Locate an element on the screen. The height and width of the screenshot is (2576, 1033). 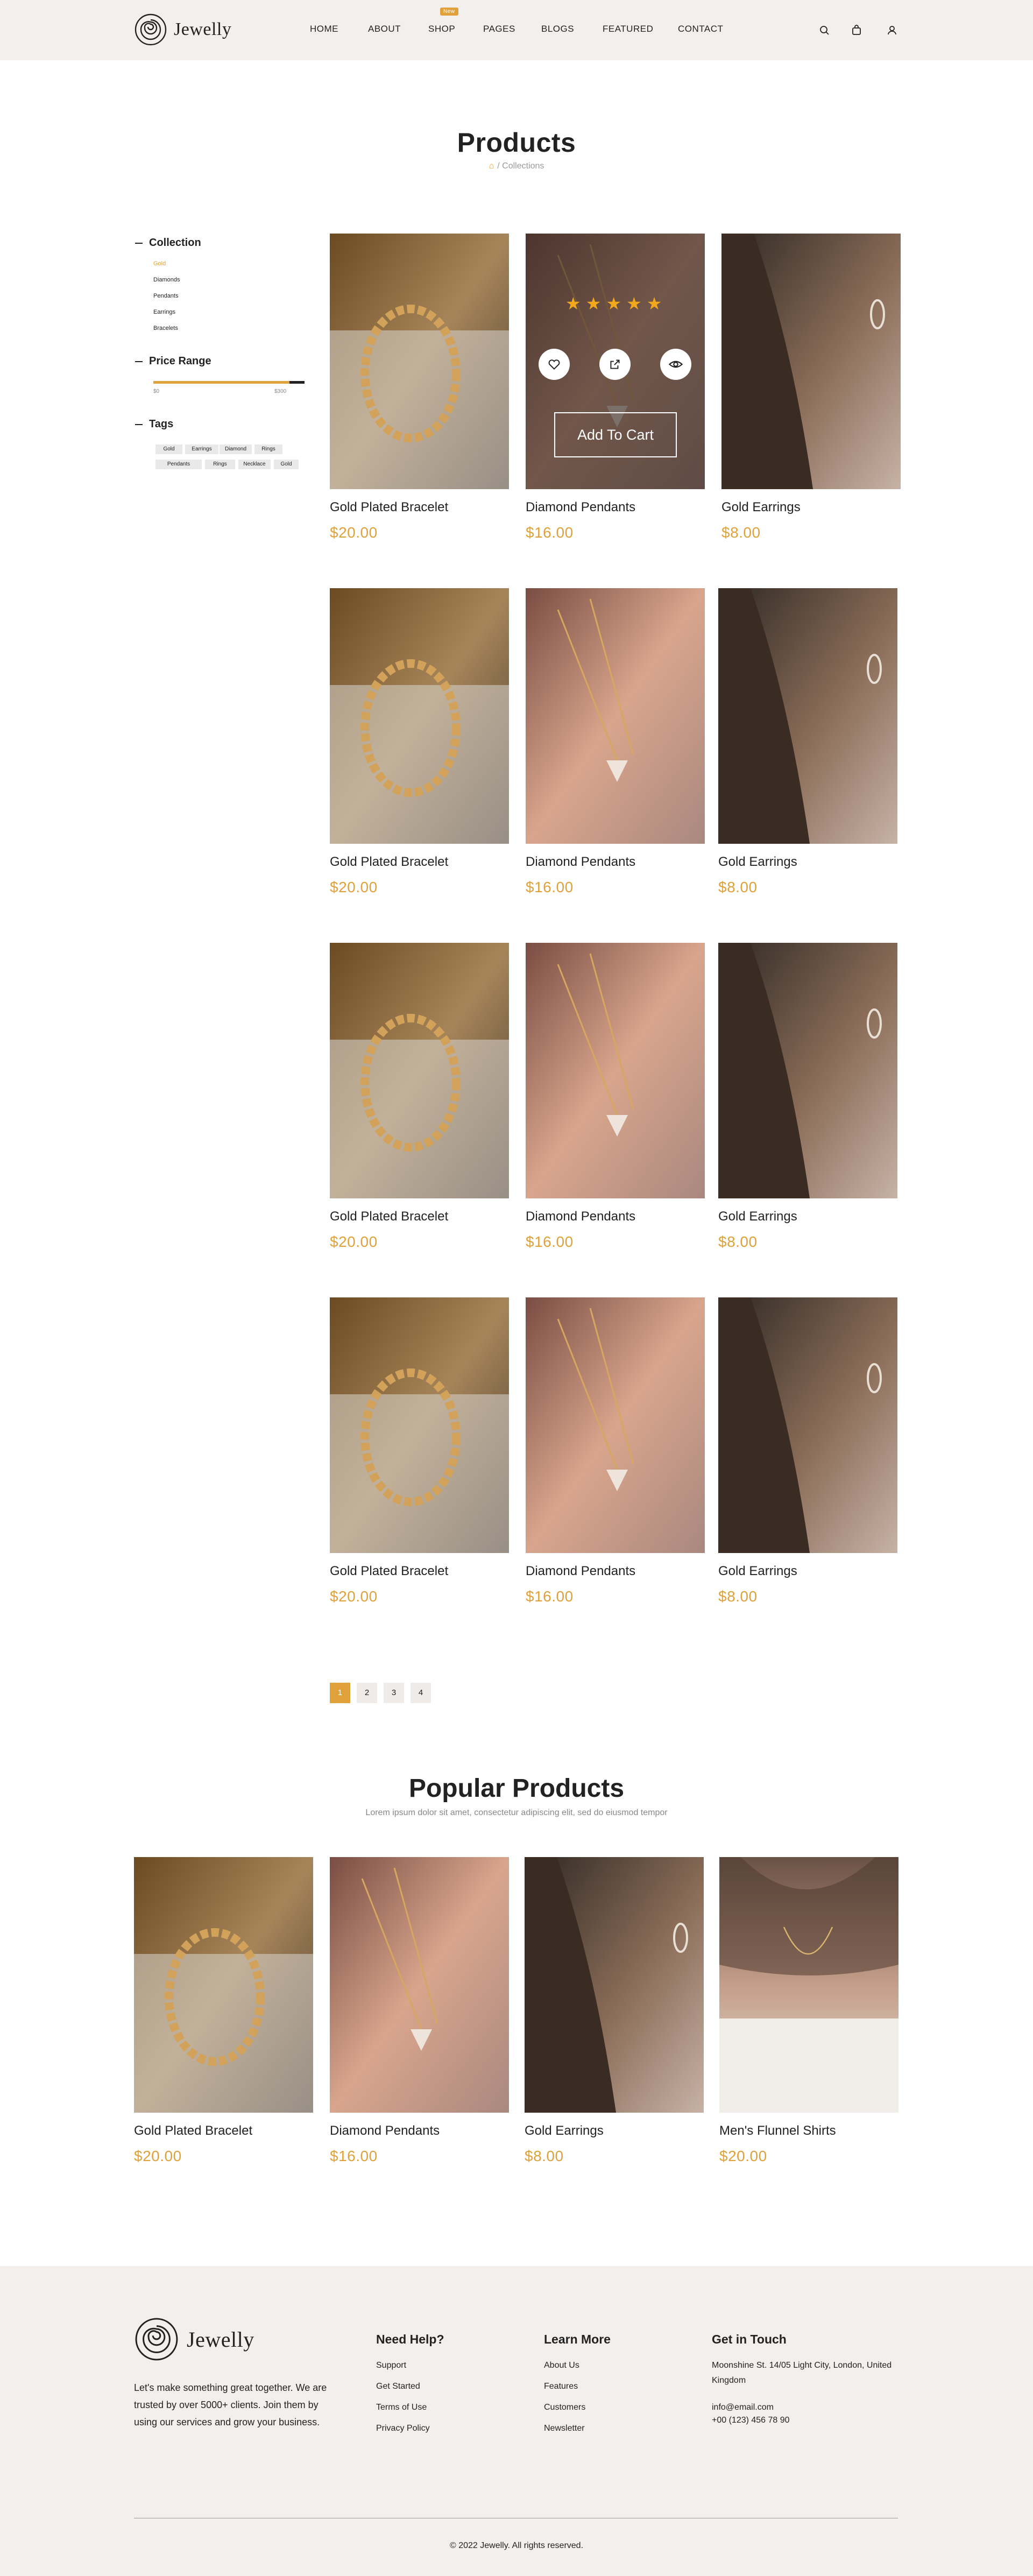
footer-link-privacy: Privacy Policy is located at coordinates (403, 2428).